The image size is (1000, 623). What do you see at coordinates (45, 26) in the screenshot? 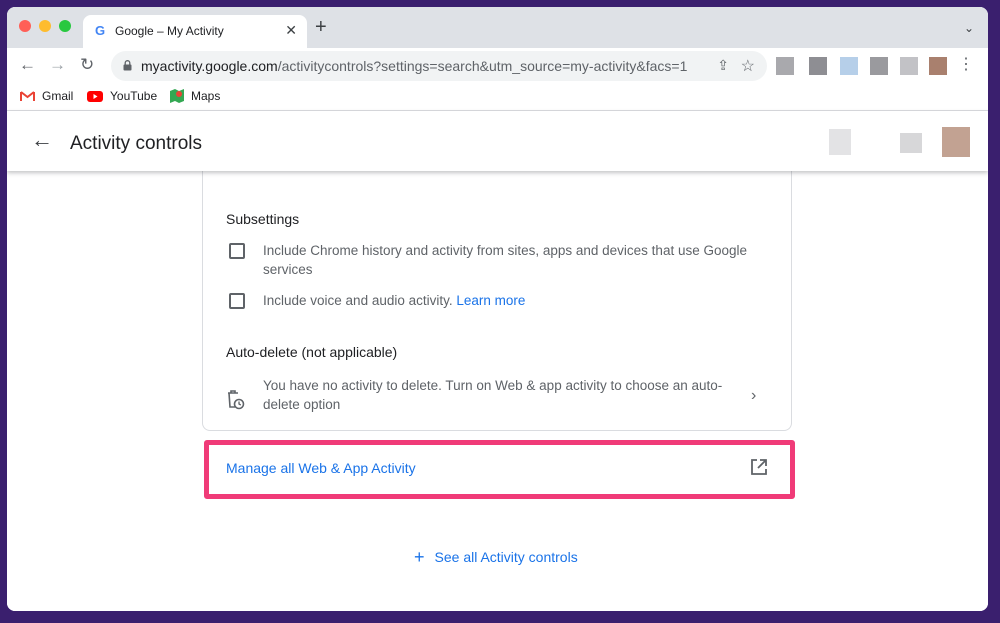
I see `minimize-window-button` at bounding box center [45, 26].